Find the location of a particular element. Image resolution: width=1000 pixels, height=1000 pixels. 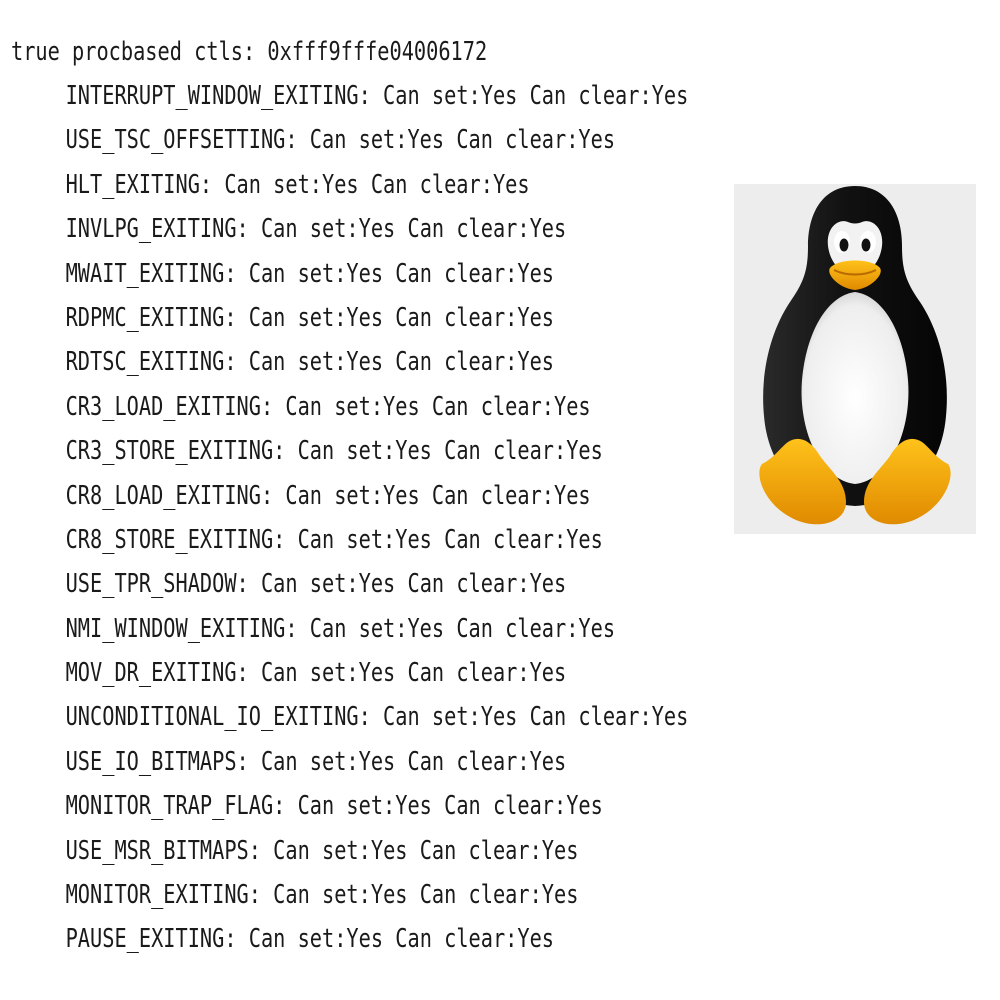

control-line: PAUSE_EXITING: Can set:Yes Can clear:Yes is located at coordinates (310, 939).